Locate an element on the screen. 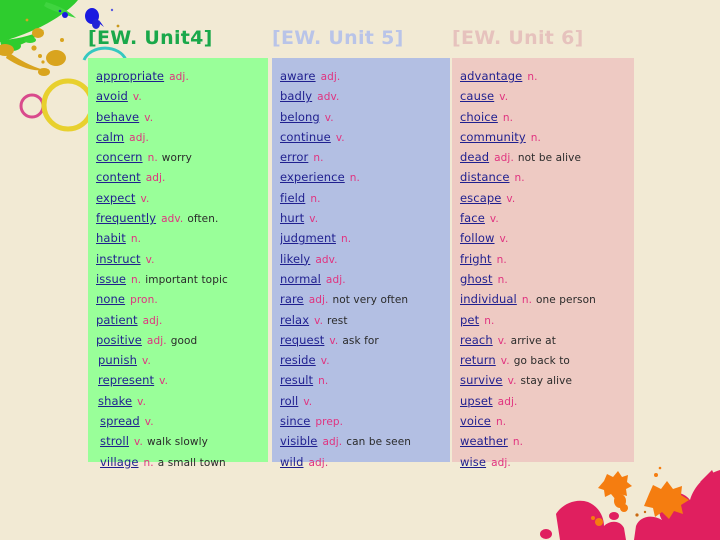 The height and width of the screenshot is (540, 720). vocab-word: dead is located at coordinates (475, 157).